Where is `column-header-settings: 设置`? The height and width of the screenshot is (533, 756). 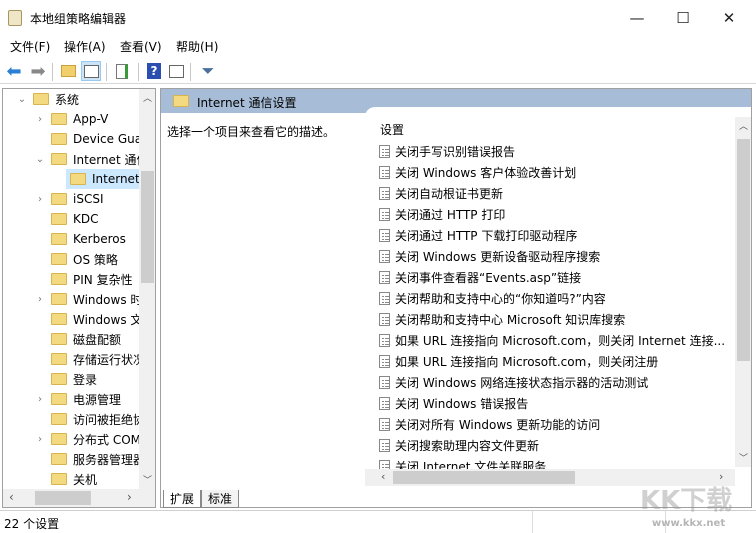 column-header-settings: 设置 is located at coordinates (392, 129).